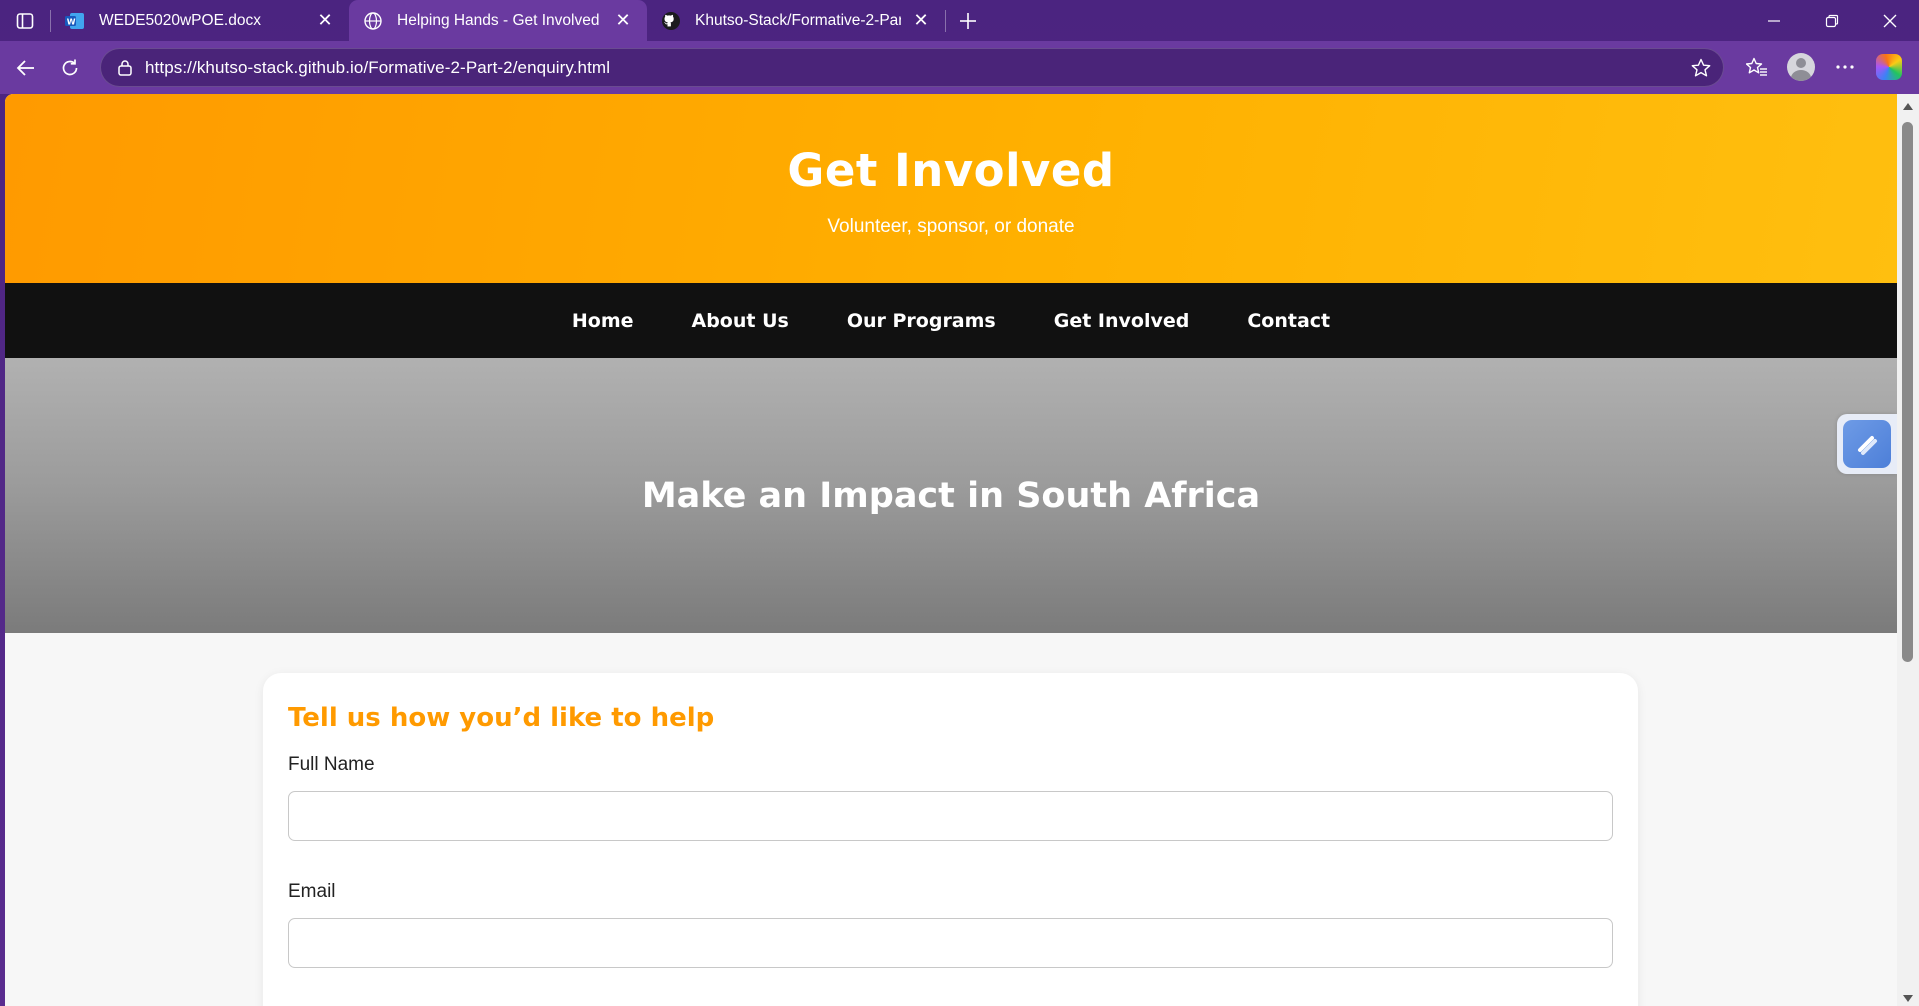 The height and width of the screenshot is (1006, 1919). Describe the element at coordinates (312, 891) in the screenshot. I see `email-label: Email` at that location.